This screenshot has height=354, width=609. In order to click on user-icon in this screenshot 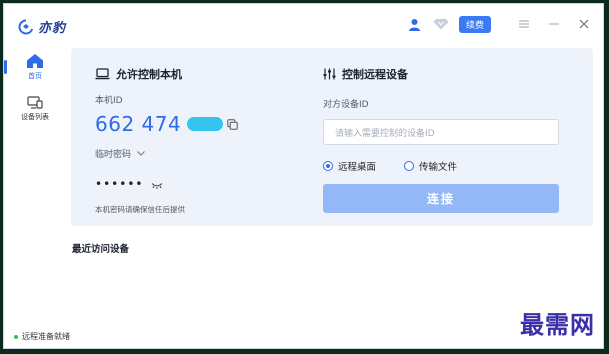, I will do `click(415, 24)`.